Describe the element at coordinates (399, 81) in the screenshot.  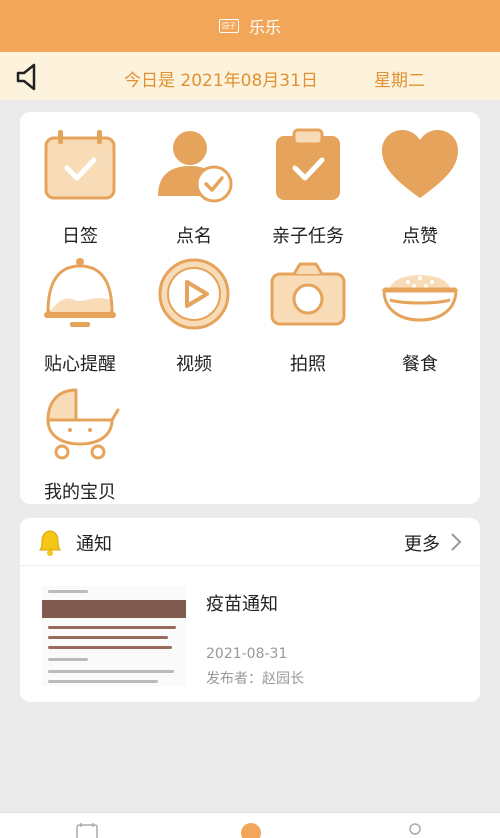
I see `weekday: 星期二` at that location.